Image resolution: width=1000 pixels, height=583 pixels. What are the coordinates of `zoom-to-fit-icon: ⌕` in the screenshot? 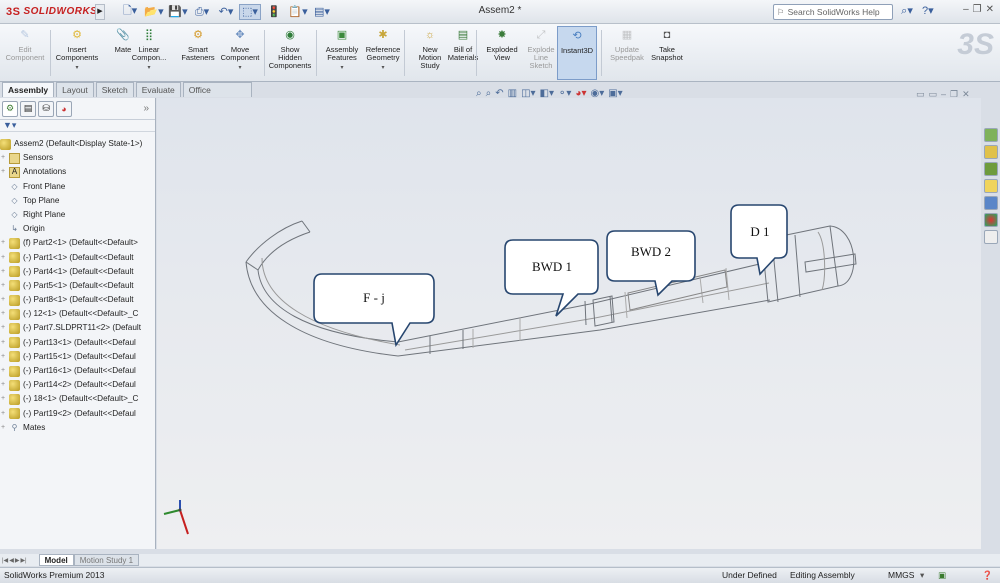 It's located at (479, 93).